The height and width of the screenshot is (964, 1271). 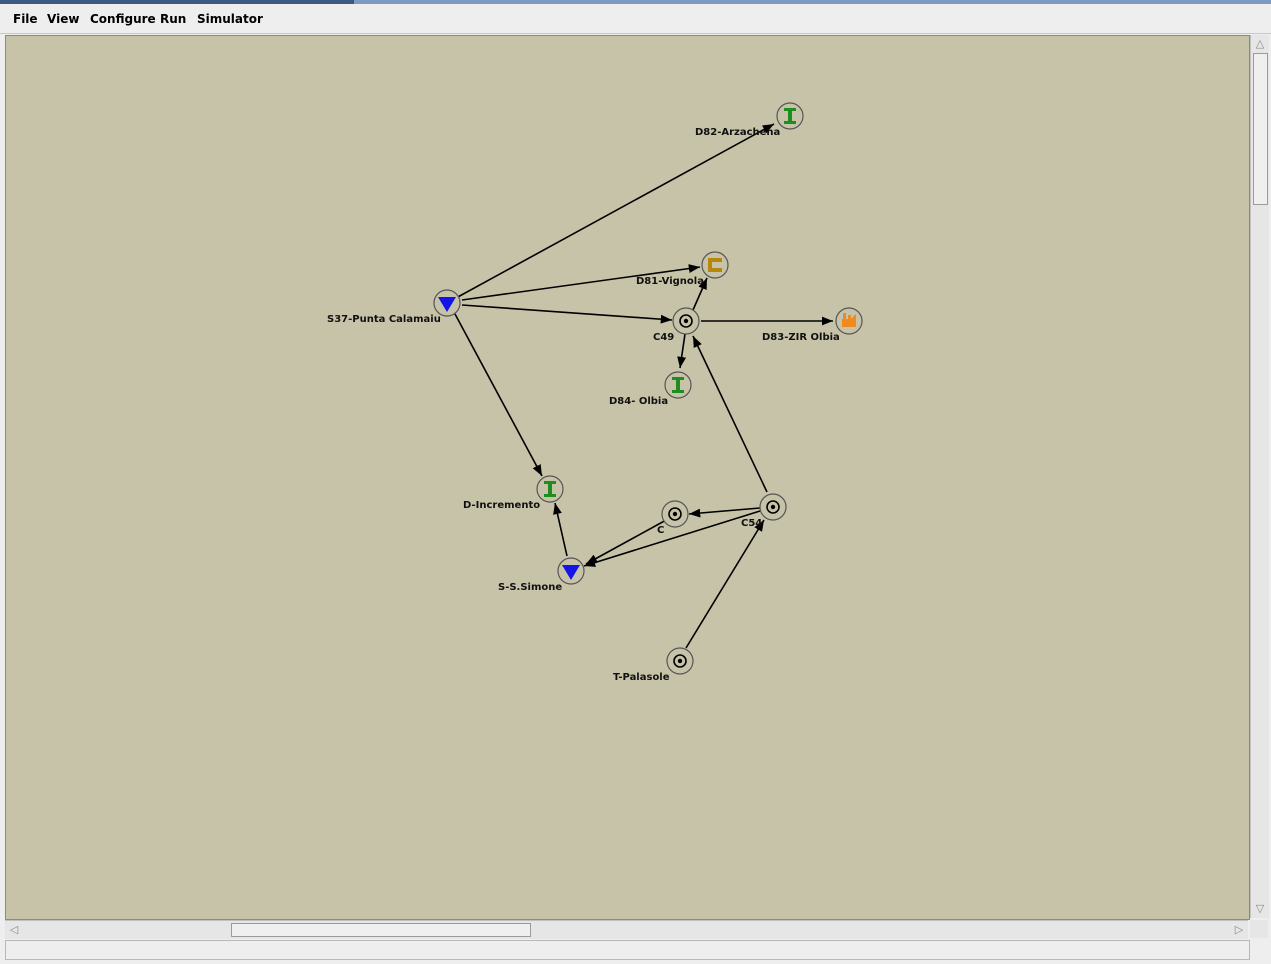 I want to click on vertical-scrollbar: △ ▽, so click(x=1259, y=476).